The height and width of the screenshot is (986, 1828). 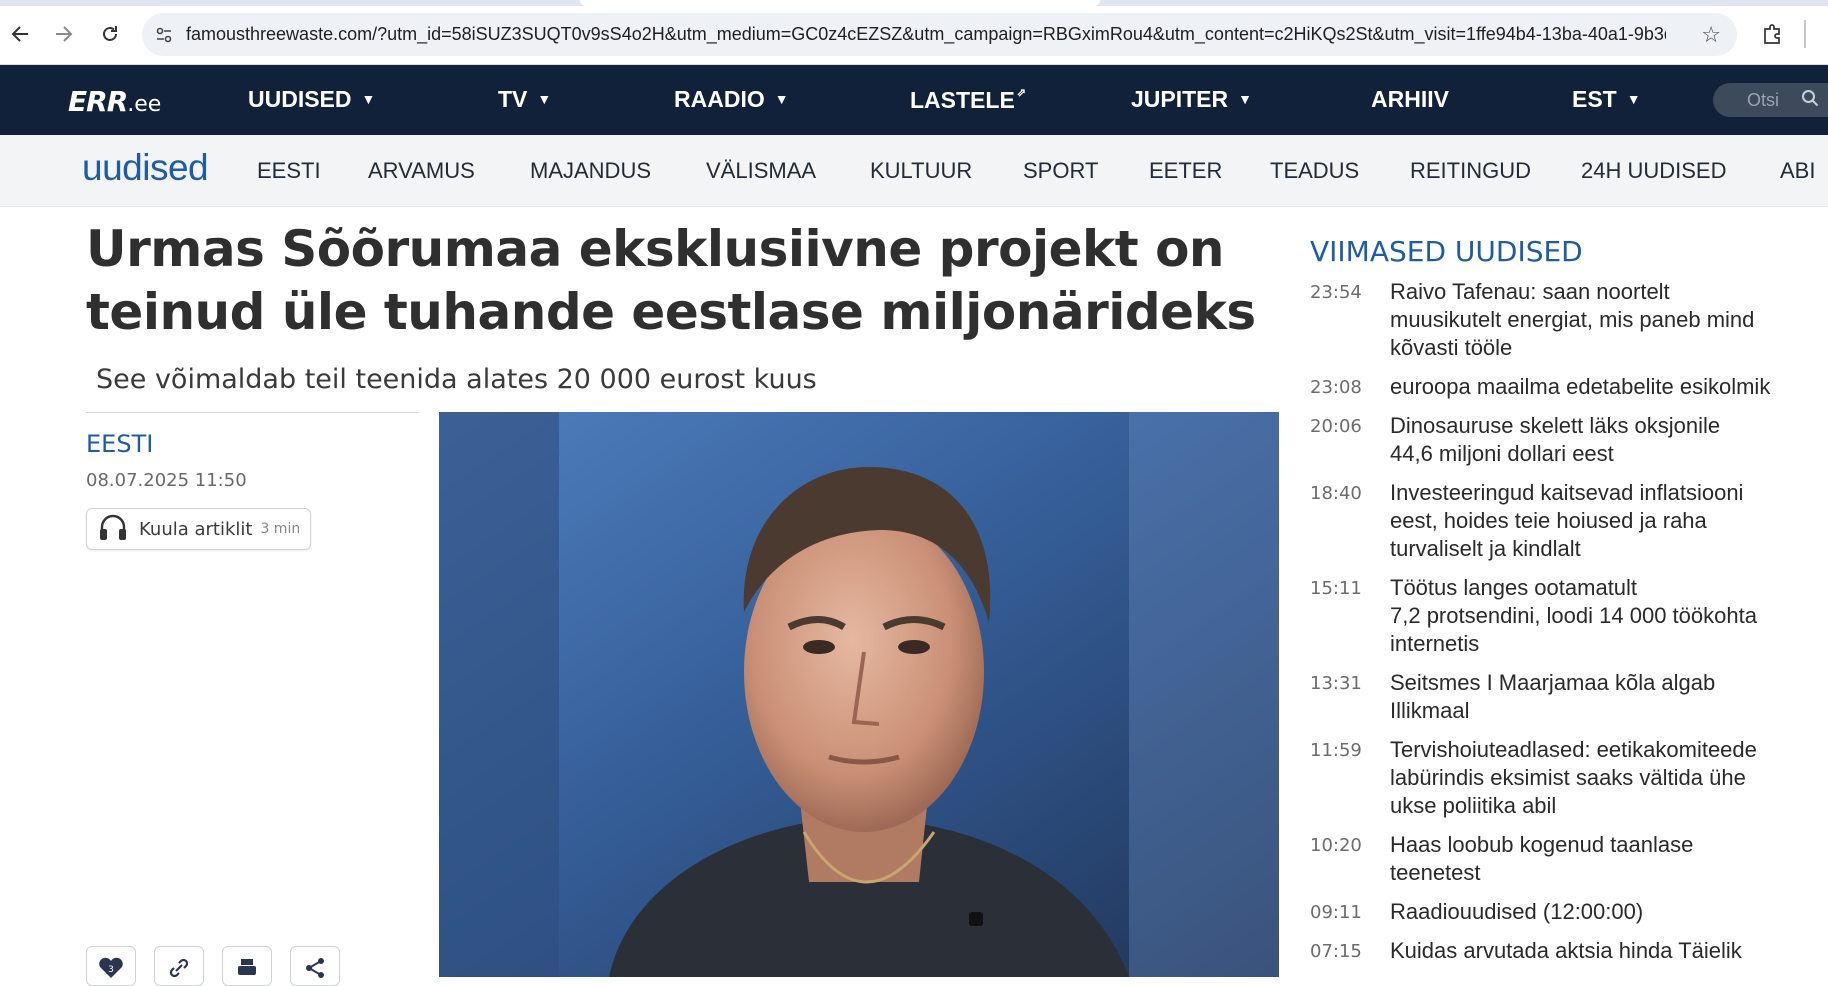 I want to click on headphones-icon, so click(x=113, y=529).